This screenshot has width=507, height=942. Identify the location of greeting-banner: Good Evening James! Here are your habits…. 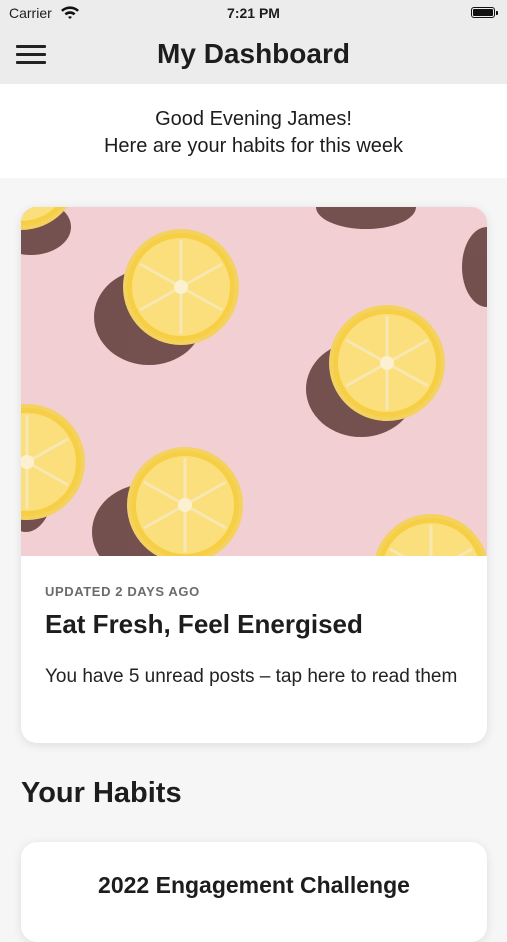
(253, 131).